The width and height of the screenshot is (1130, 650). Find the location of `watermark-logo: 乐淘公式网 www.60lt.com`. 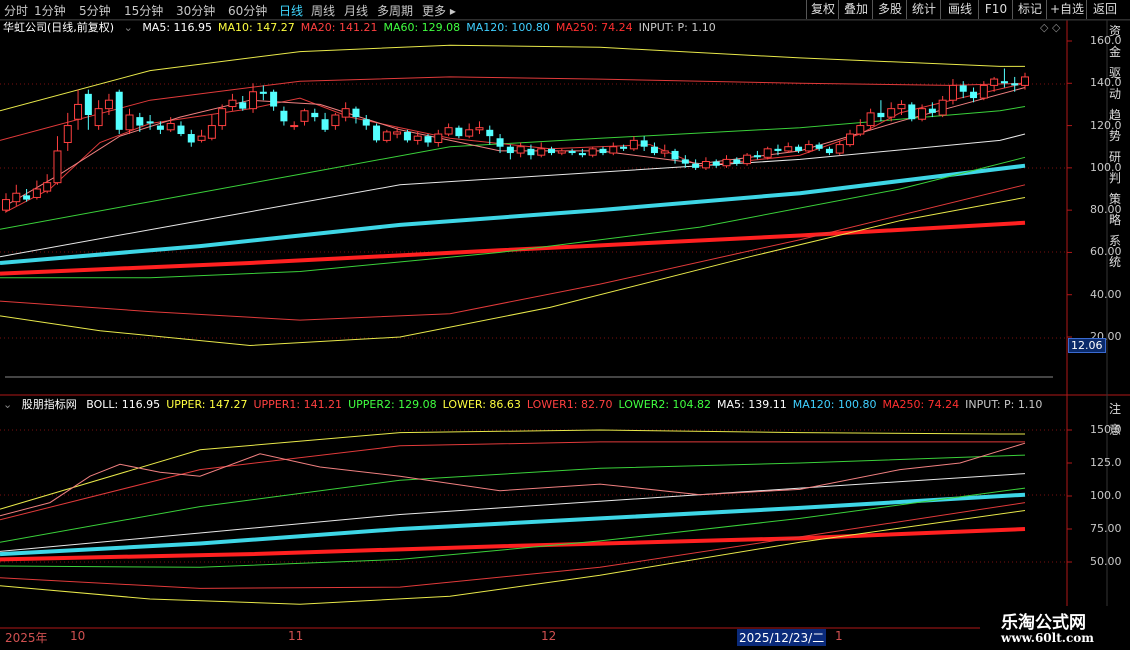

watermark-logo: 乐淘公式网 www.60lt.com is located at coordinates (1057, 628).